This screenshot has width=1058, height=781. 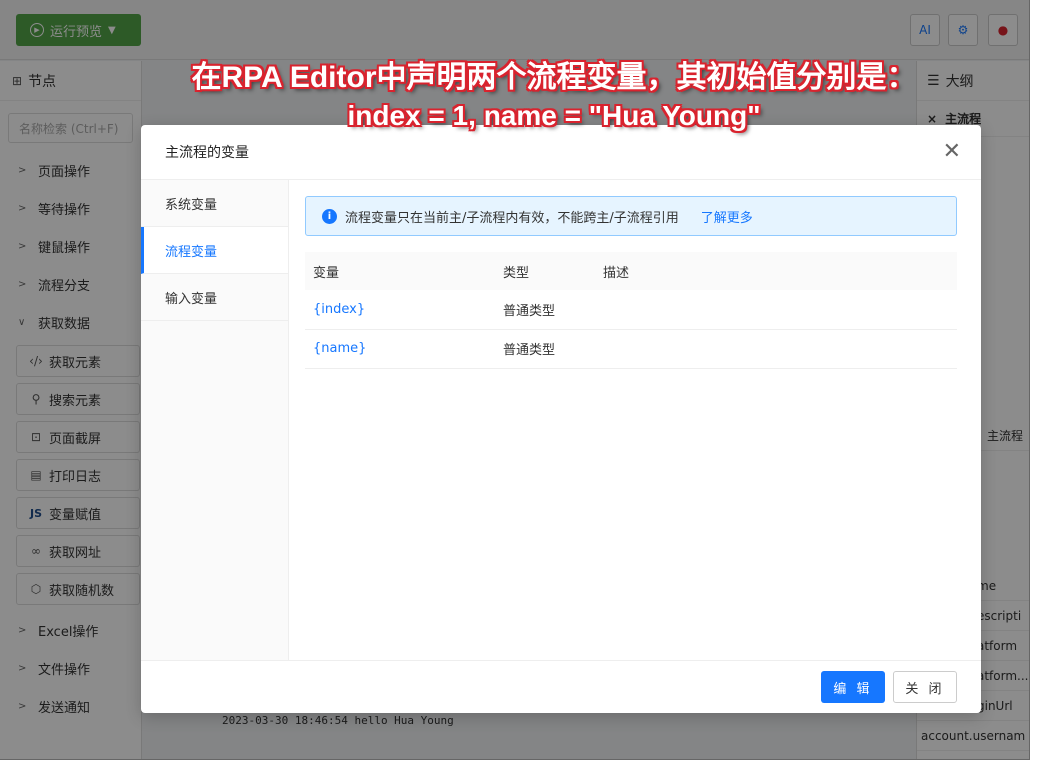 I want to click on close-icon: ✕, so click(x=952, y=152).